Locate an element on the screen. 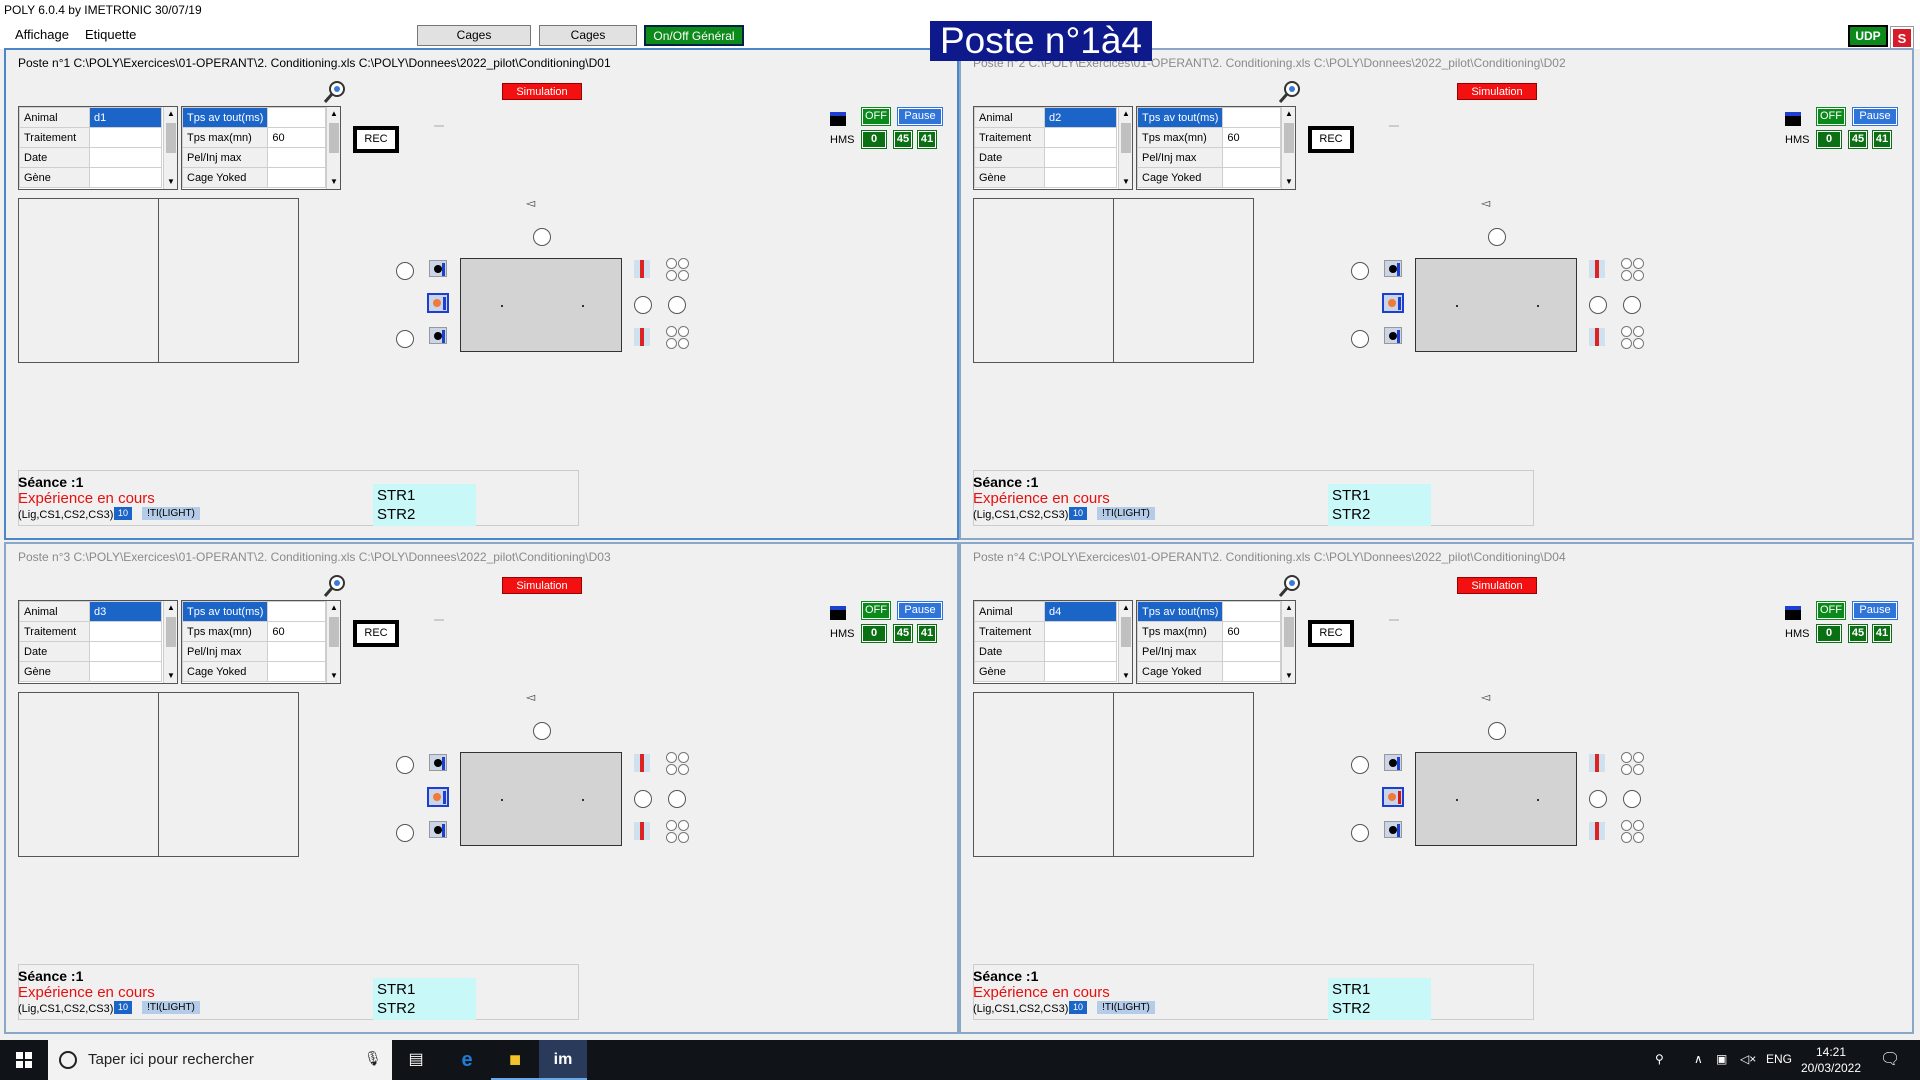 The height and width of the screenshot is (1080, 1920). taskbar-clock: 14:21 20/03/2022 is located at coordinates (1831, 1060).